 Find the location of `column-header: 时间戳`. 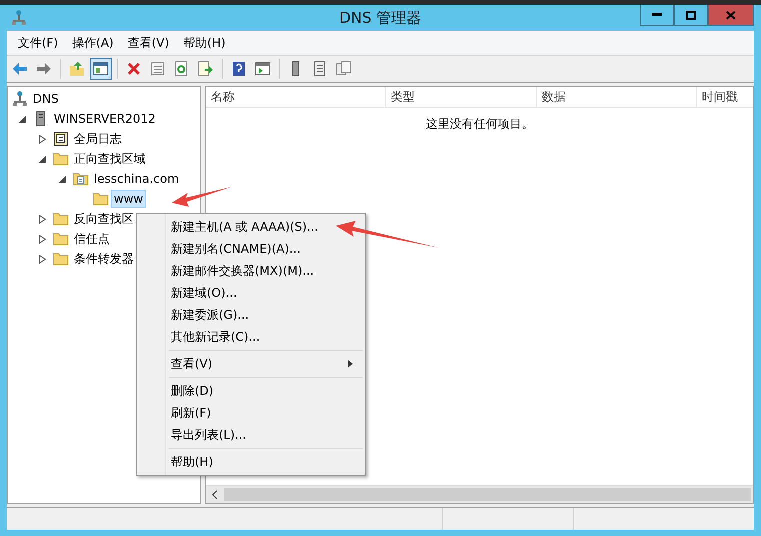

column-header: 时间戳 is located at coordinates (725, 97).